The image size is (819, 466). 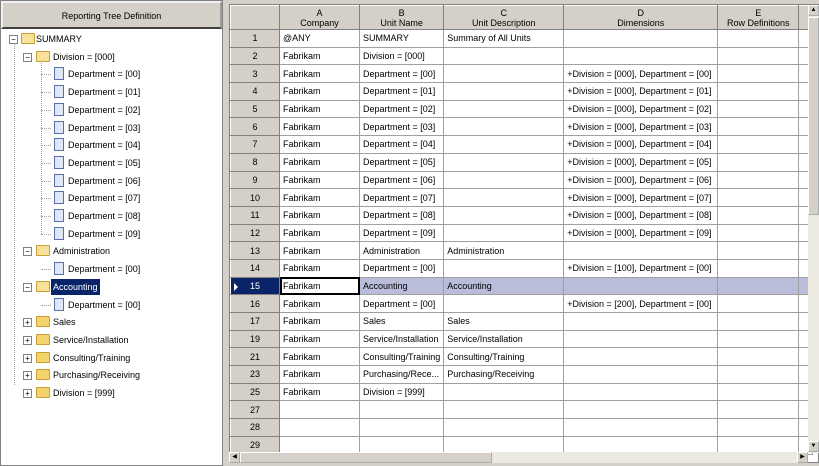 I want to click on cell-b: Department = [06], so click(x=401, y=180).